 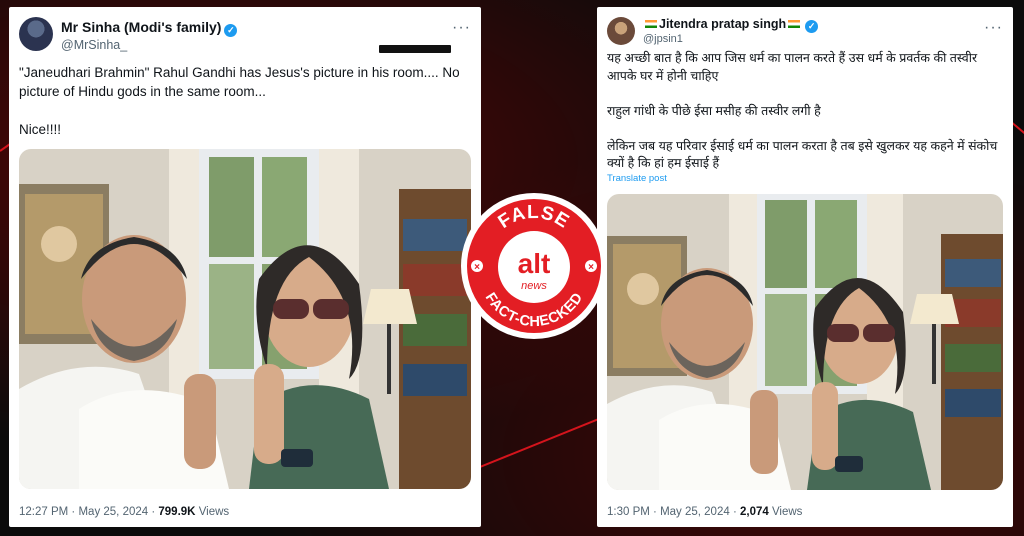 What do you see at coordinates (663, 39) in the screenshot?
I see `user-handle: @jpsin1` at bounding box center [663, 39].